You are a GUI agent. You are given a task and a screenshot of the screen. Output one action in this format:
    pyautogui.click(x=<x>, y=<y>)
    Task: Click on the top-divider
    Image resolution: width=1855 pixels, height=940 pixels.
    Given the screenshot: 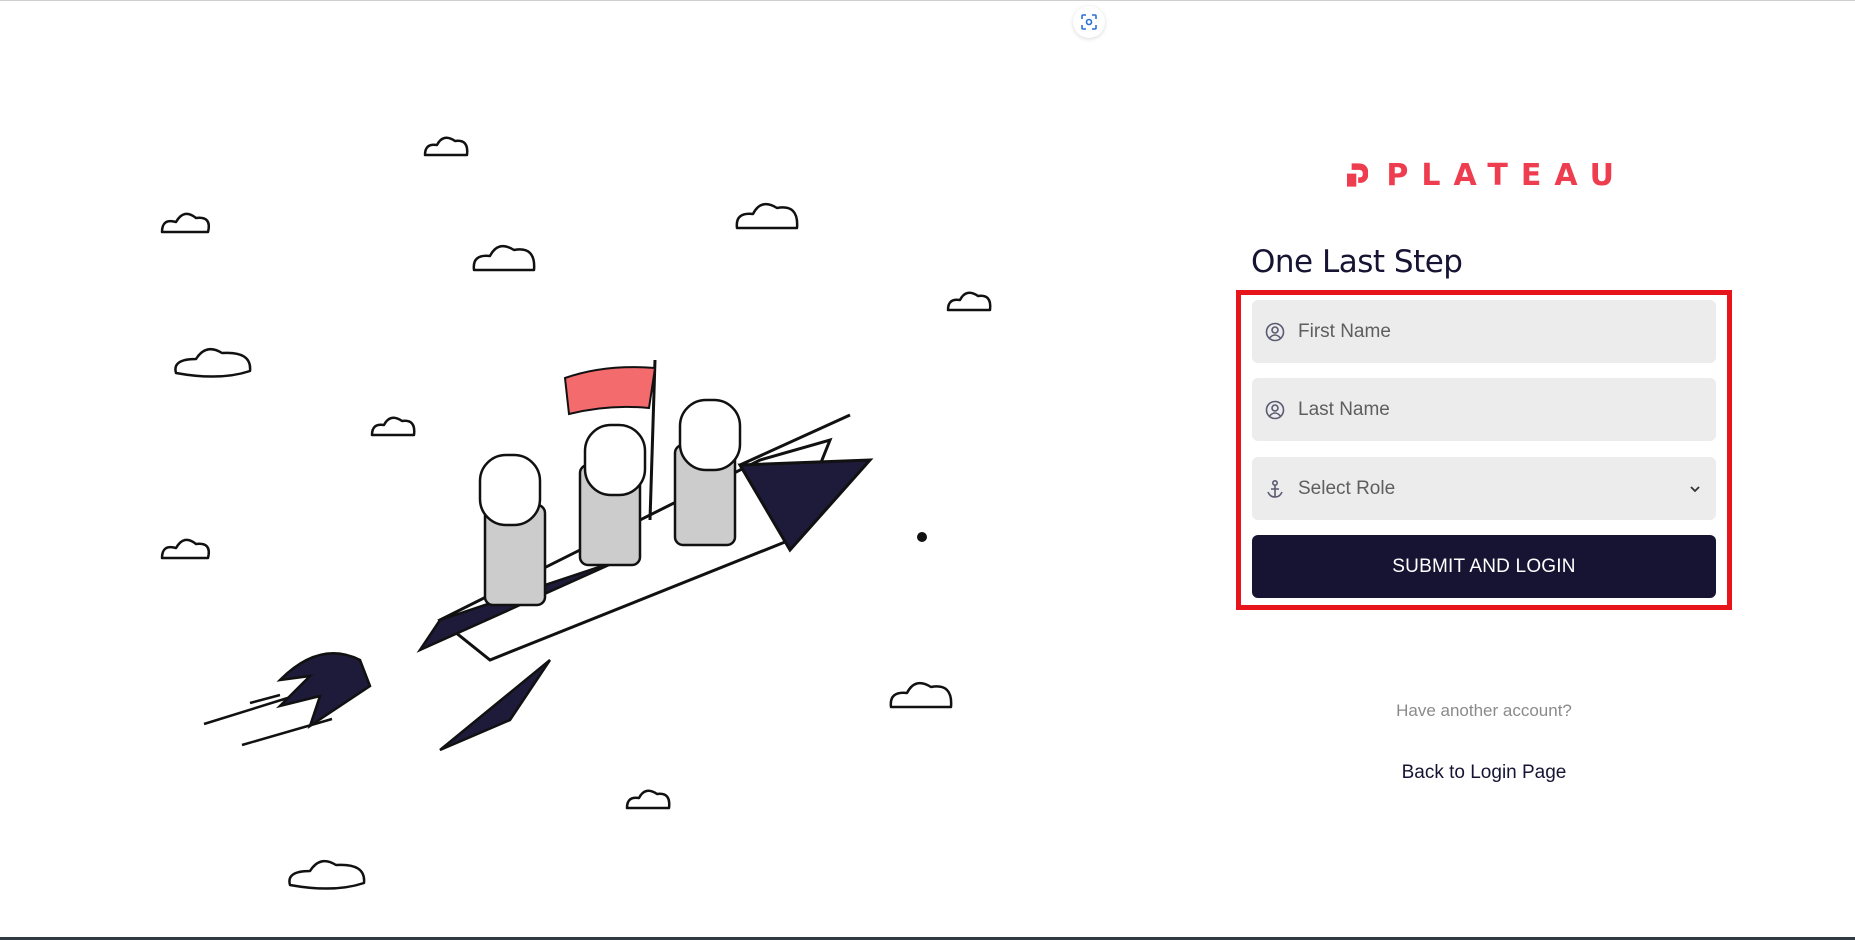 What is the action you would take?
    pyautogui.click(x=927, y=0)
    